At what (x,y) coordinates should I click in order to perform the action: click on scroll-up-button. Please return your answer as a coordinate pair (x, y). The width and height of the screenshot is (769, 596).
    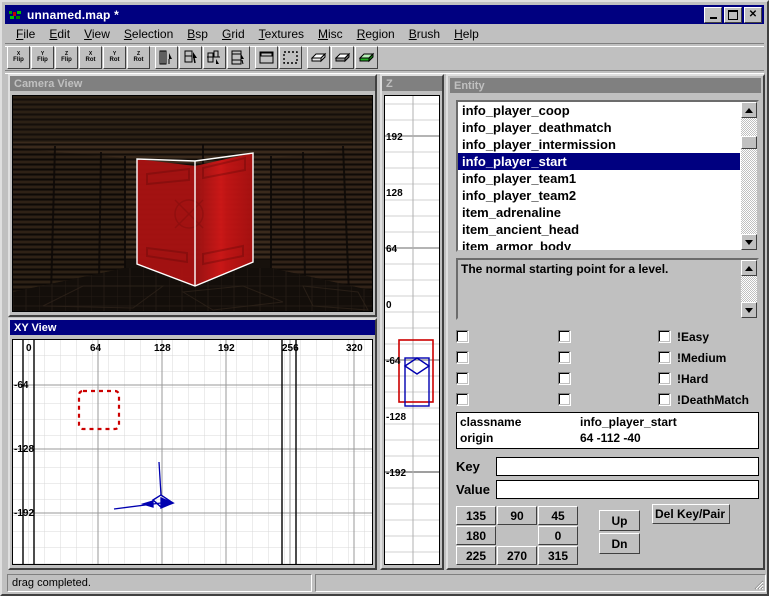
    Looking at the image, I should click on (749, 110).